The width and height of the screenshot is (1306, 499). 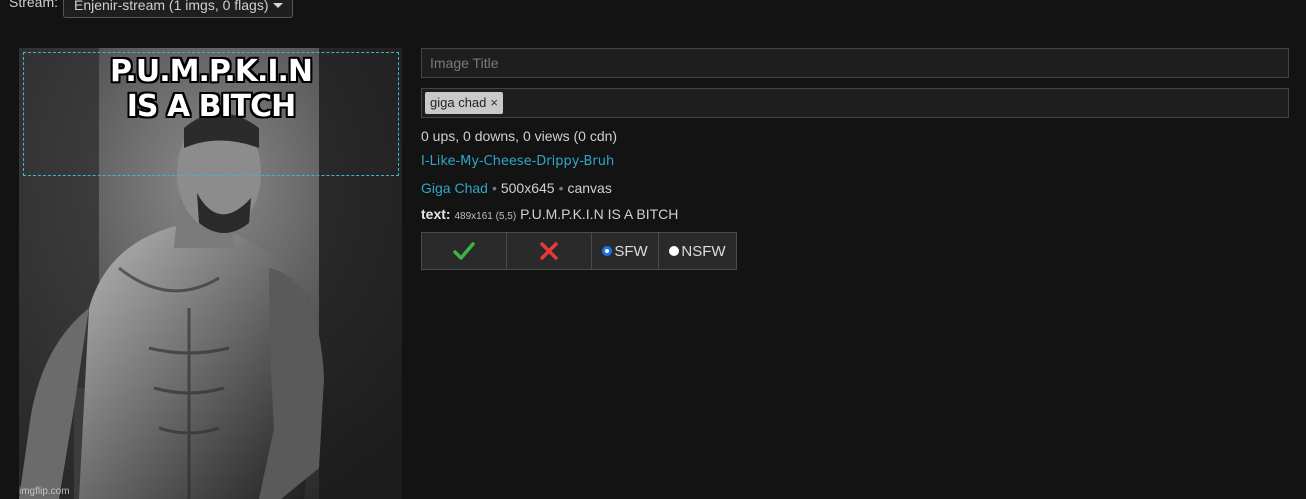 I want to click on nsfw-label: NSFW, so click(x=703, y=251).